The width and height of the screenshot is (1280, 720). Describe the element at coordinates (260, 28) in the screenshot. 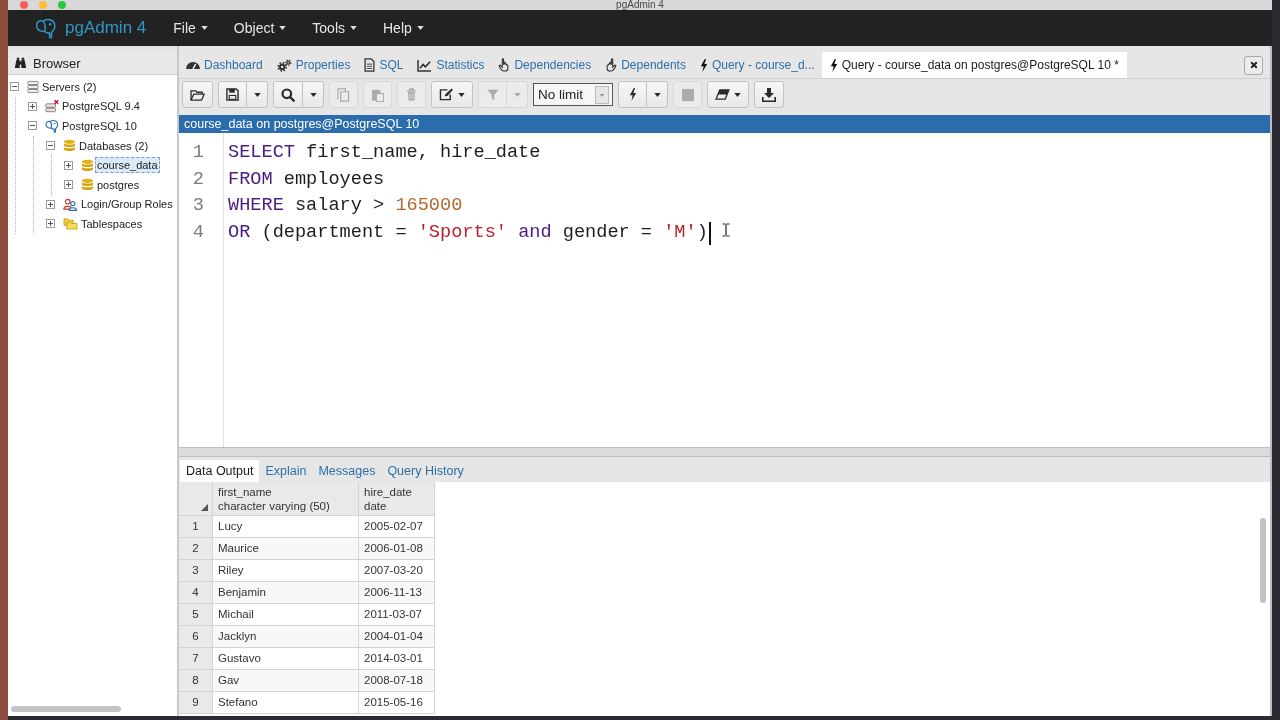

I see `menu-button: Object` at that location.